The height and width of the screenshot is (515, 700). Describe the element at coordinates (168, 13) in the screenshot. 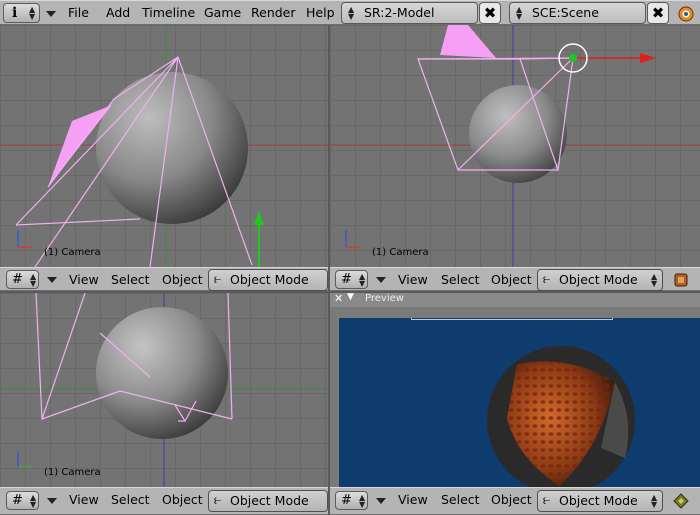

I see `menu-timeline: Timeline` at that location.